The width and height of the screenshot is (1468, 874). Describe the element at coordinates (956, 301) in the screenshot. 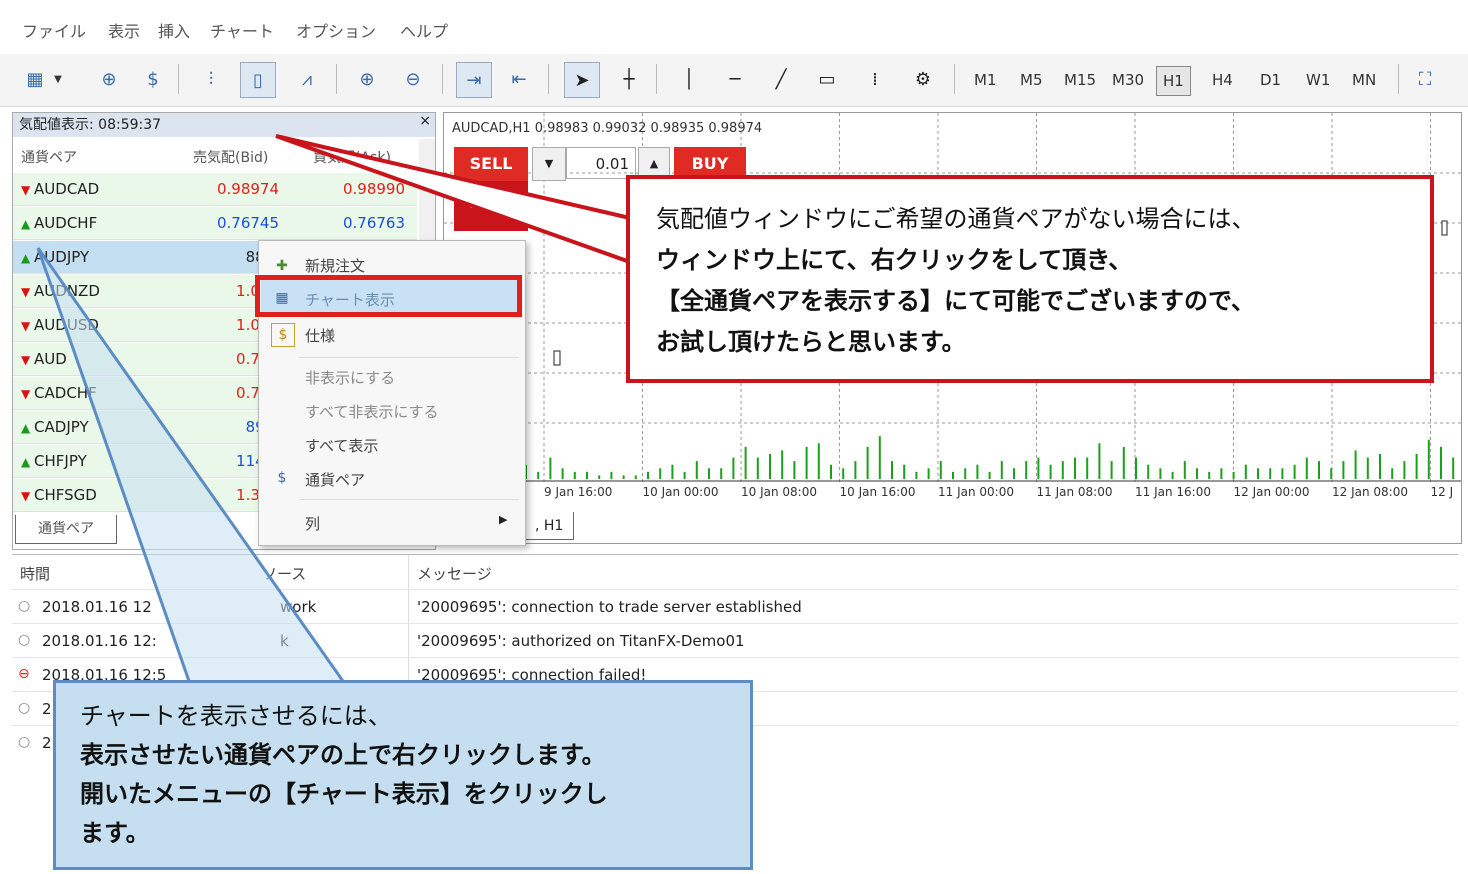

I see `callout-top-line-3: 【全通貨ペアを表示する】にて可能でございますので、` at that location.